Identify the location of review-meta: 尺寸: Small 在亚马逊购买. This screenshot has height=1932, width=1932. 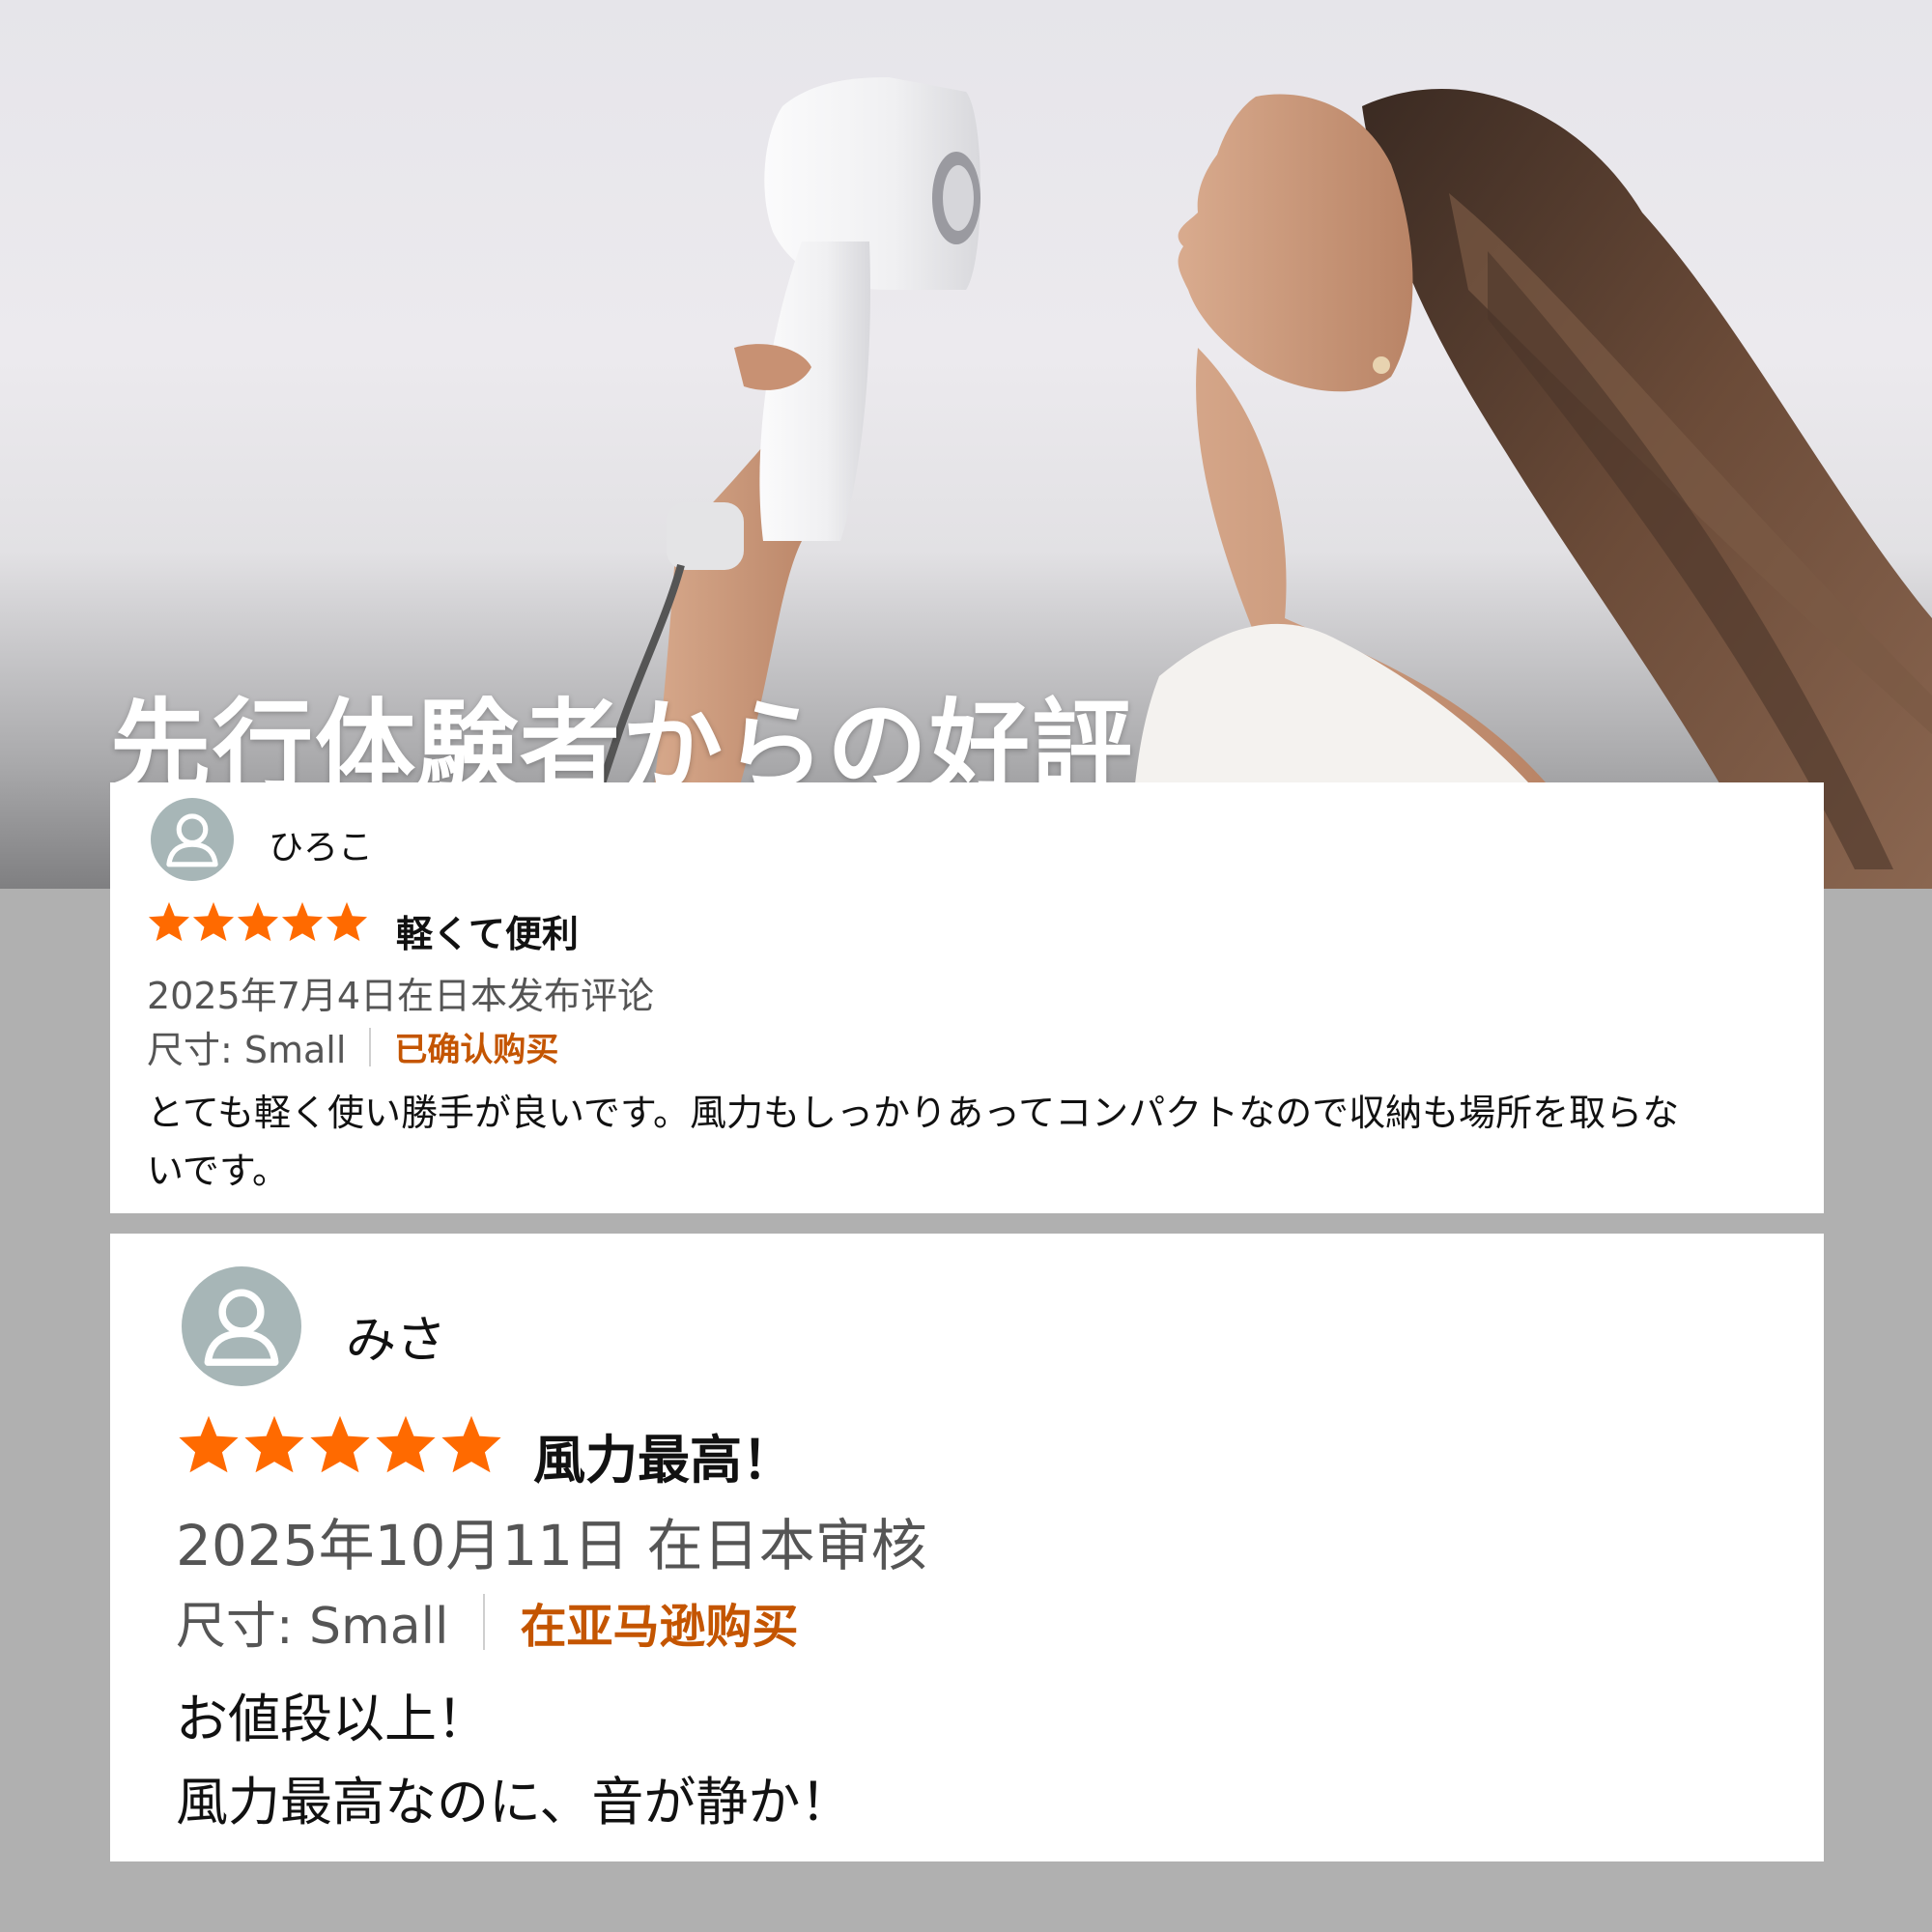
(487, 1621).